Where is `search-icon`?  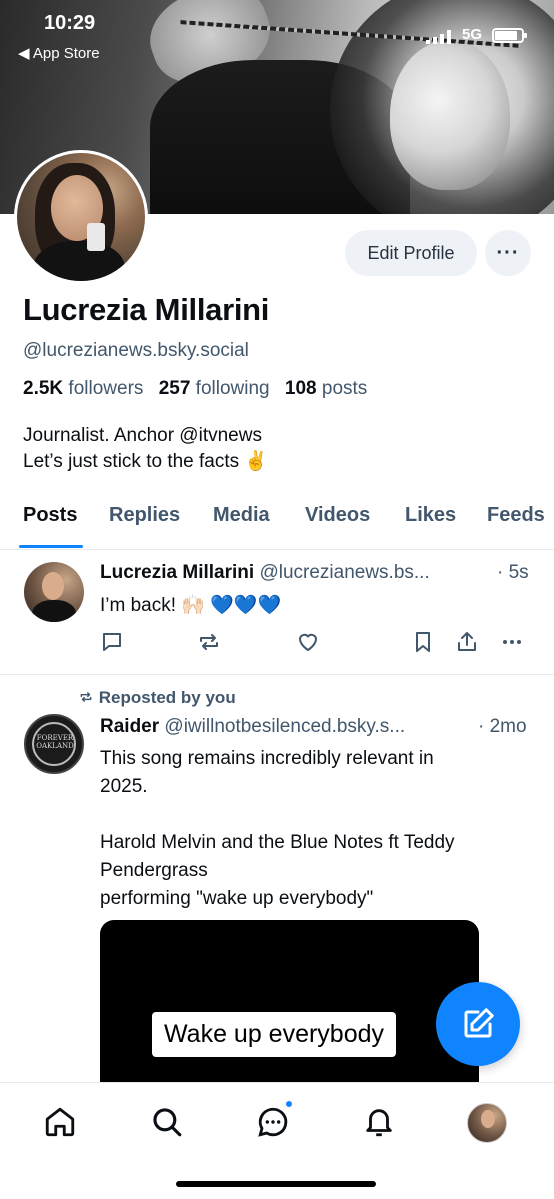
search-icon is located at coordinates (167, 1122).